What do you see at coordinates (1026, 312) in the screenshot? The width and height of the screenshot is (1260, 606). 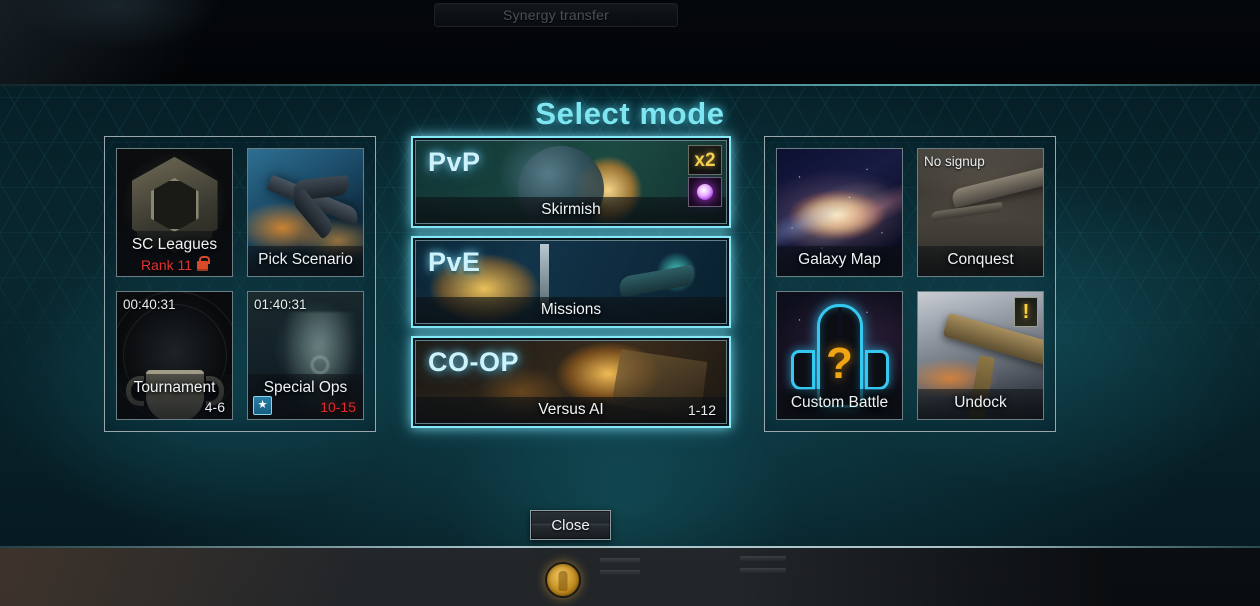 I see `warning-badge-icon: !` at bounding box center [1026, 312].